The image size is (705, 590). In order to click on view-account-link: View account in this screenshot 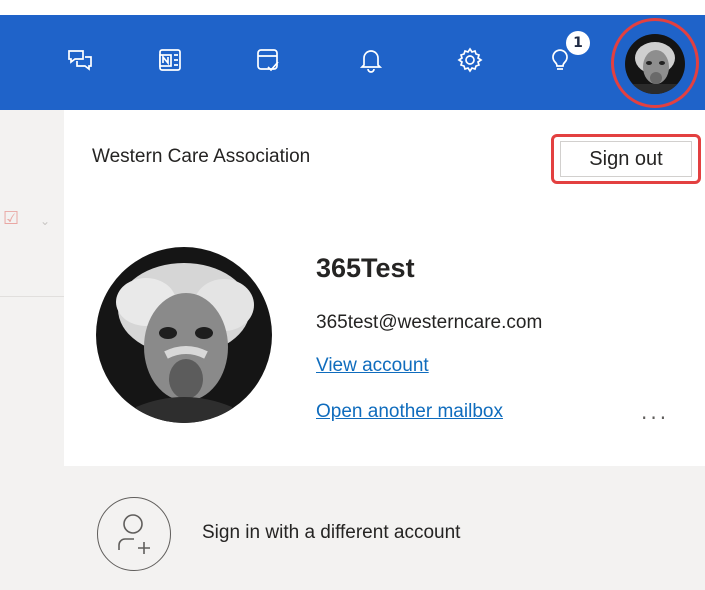, I will do `click(372, 366)`.